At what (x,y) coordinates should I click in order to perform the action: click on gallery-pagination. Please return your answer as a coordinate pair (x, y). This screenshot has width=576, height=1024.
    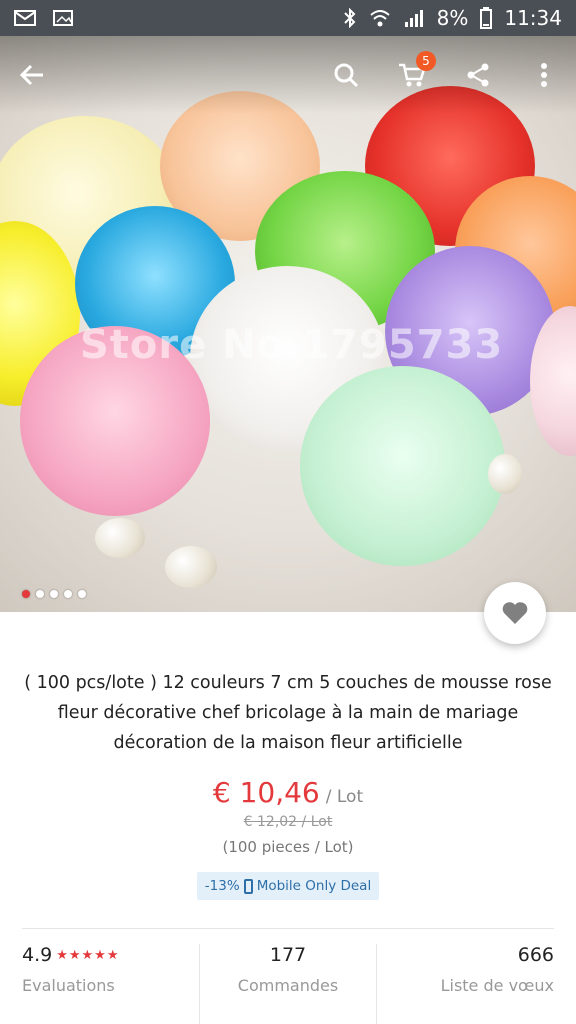
    Looking at the image, I should click on (54, 594).